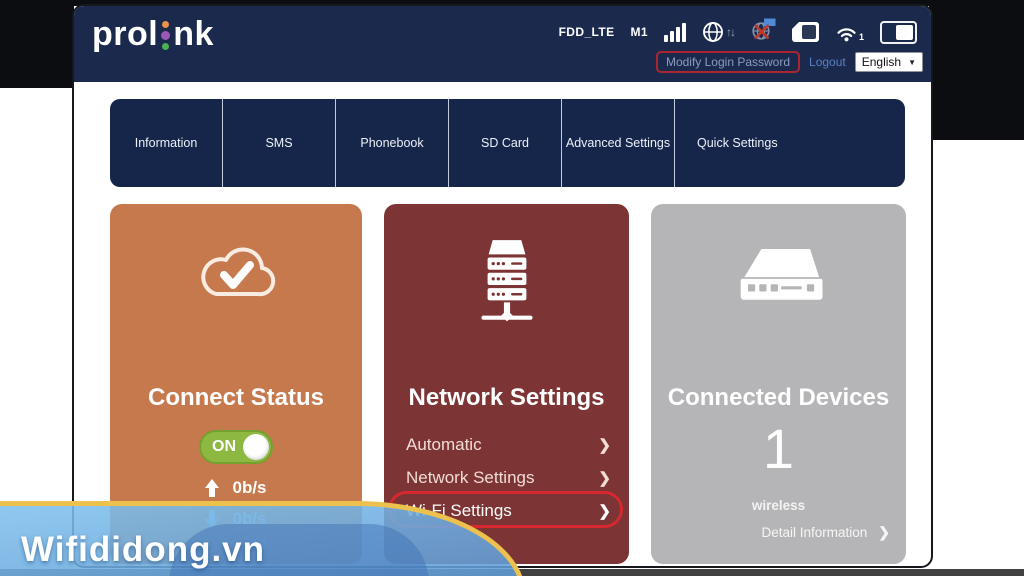 The height and width of the screenshot is (576, 1024). I want to click on nav-tab-sd-card: SD Card, so click(505, 143).